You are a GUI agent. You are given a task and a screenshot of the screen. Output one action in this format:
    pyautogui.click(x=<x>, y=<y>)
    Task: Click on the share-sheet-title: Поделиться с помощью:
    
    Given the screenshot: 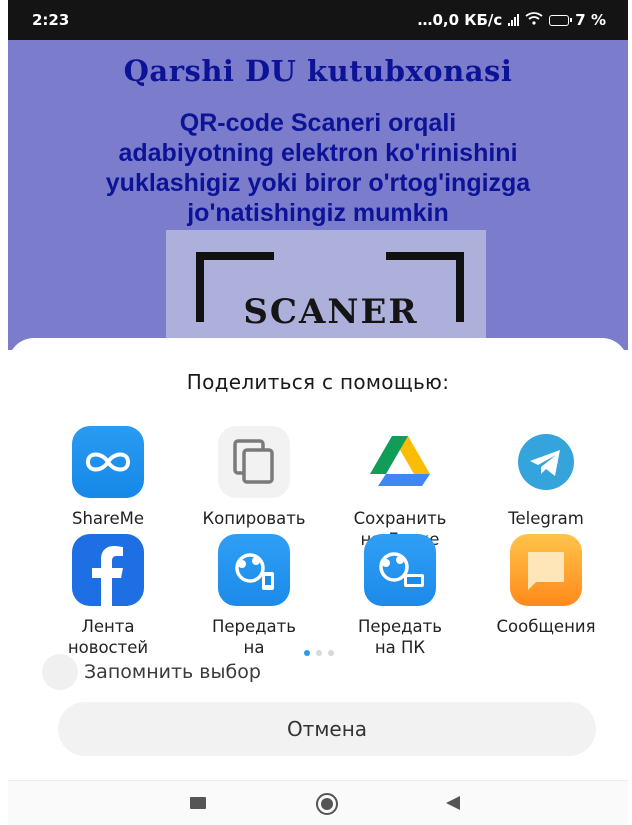 What is the action you would take?
    pyautogui.click(x=318, y=382)
    